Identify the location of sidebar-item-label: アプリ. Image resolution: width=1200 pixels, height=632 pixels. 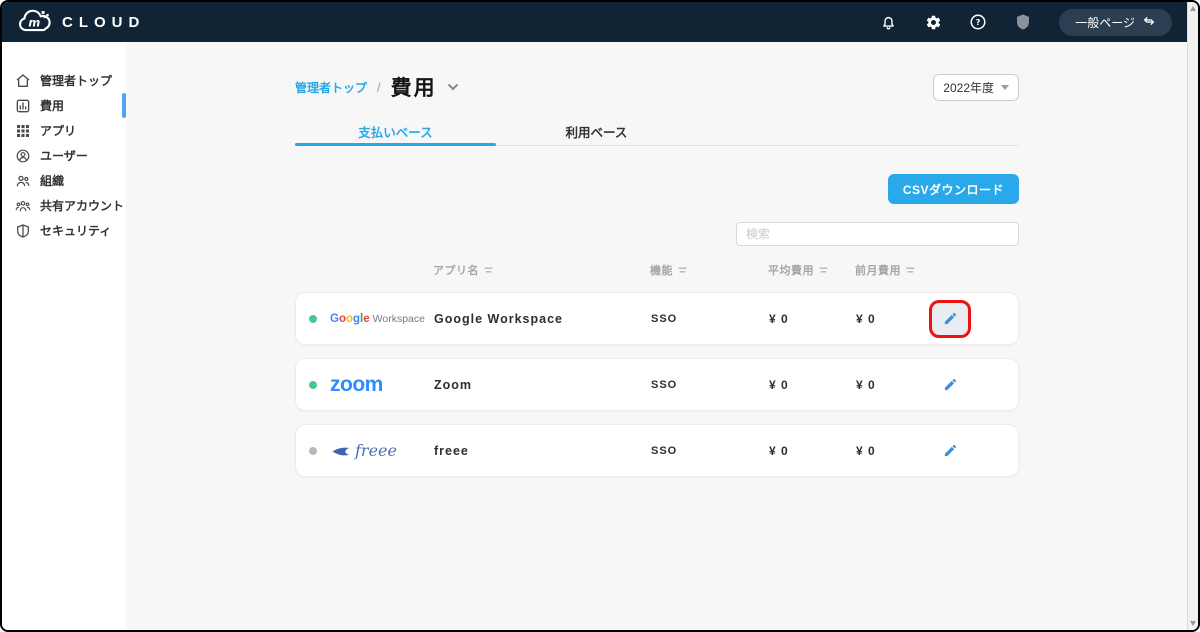
(58, 131).